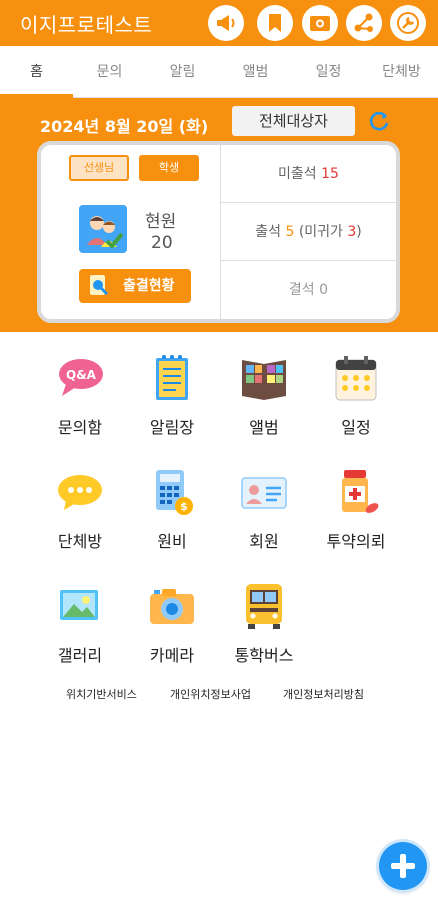 The height and width of the screenshot is (900, 438). I want to click on menu-medicine-request: 투약의뢰, so click(356, 516).